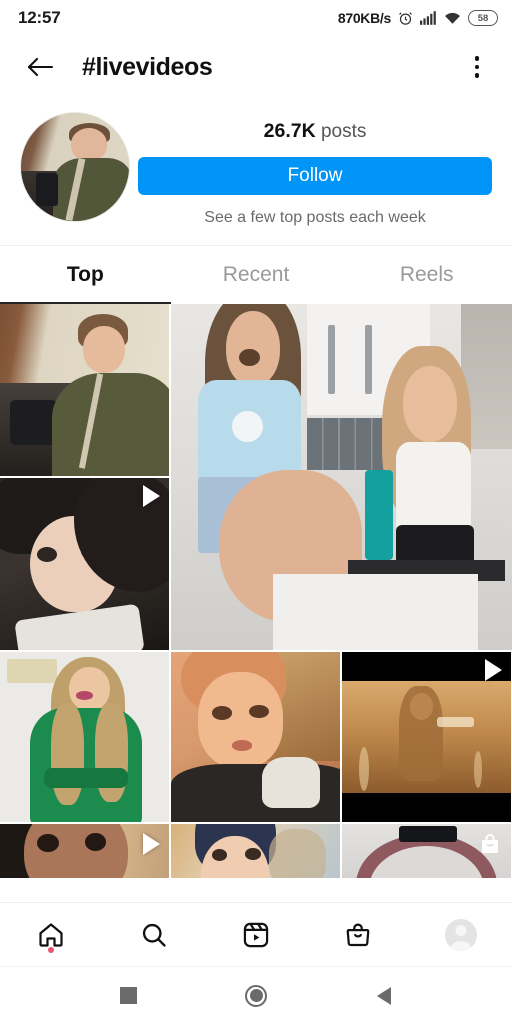 The width and height of the screenshot is (512, 1024). I want to click on app-header: #livevideos, so click(256, 67).